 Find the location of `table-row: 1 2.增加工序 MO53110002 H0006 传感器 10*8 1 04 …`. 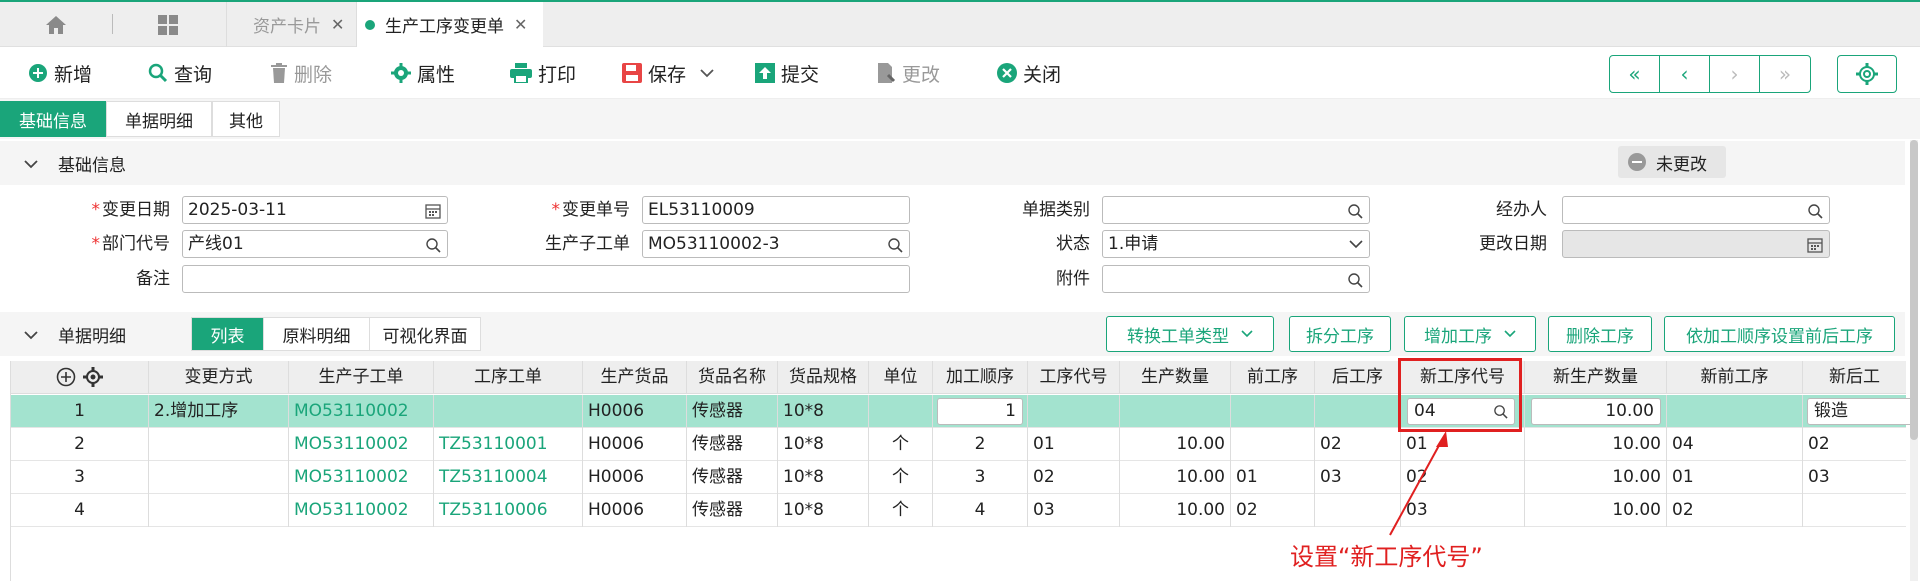

table-row: 1 2.增加工序 MO53110002 H0006 传感器 10*8 1 04 … is located at coordinates (964, 411).